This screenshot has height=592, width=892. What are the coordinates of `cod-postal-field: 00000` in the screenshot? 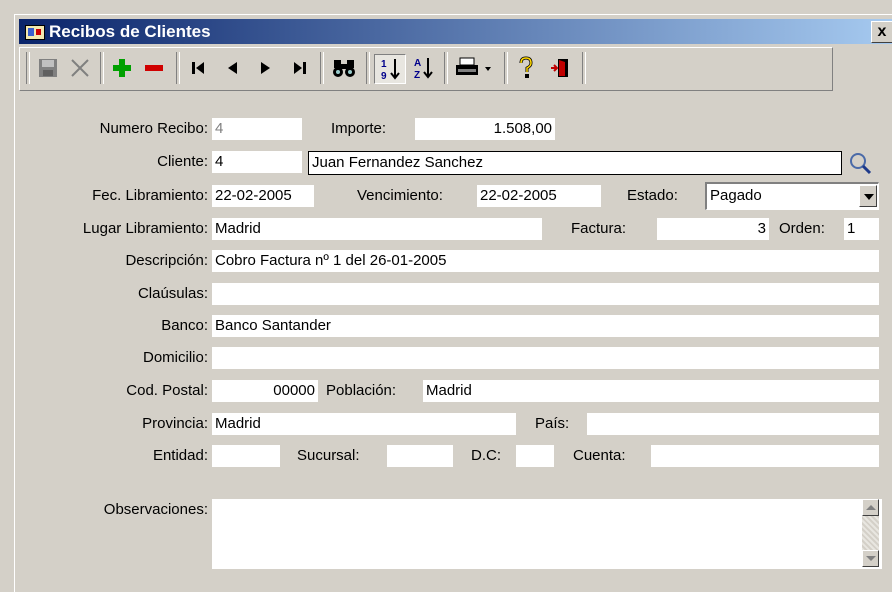 It's located at (265, 391).